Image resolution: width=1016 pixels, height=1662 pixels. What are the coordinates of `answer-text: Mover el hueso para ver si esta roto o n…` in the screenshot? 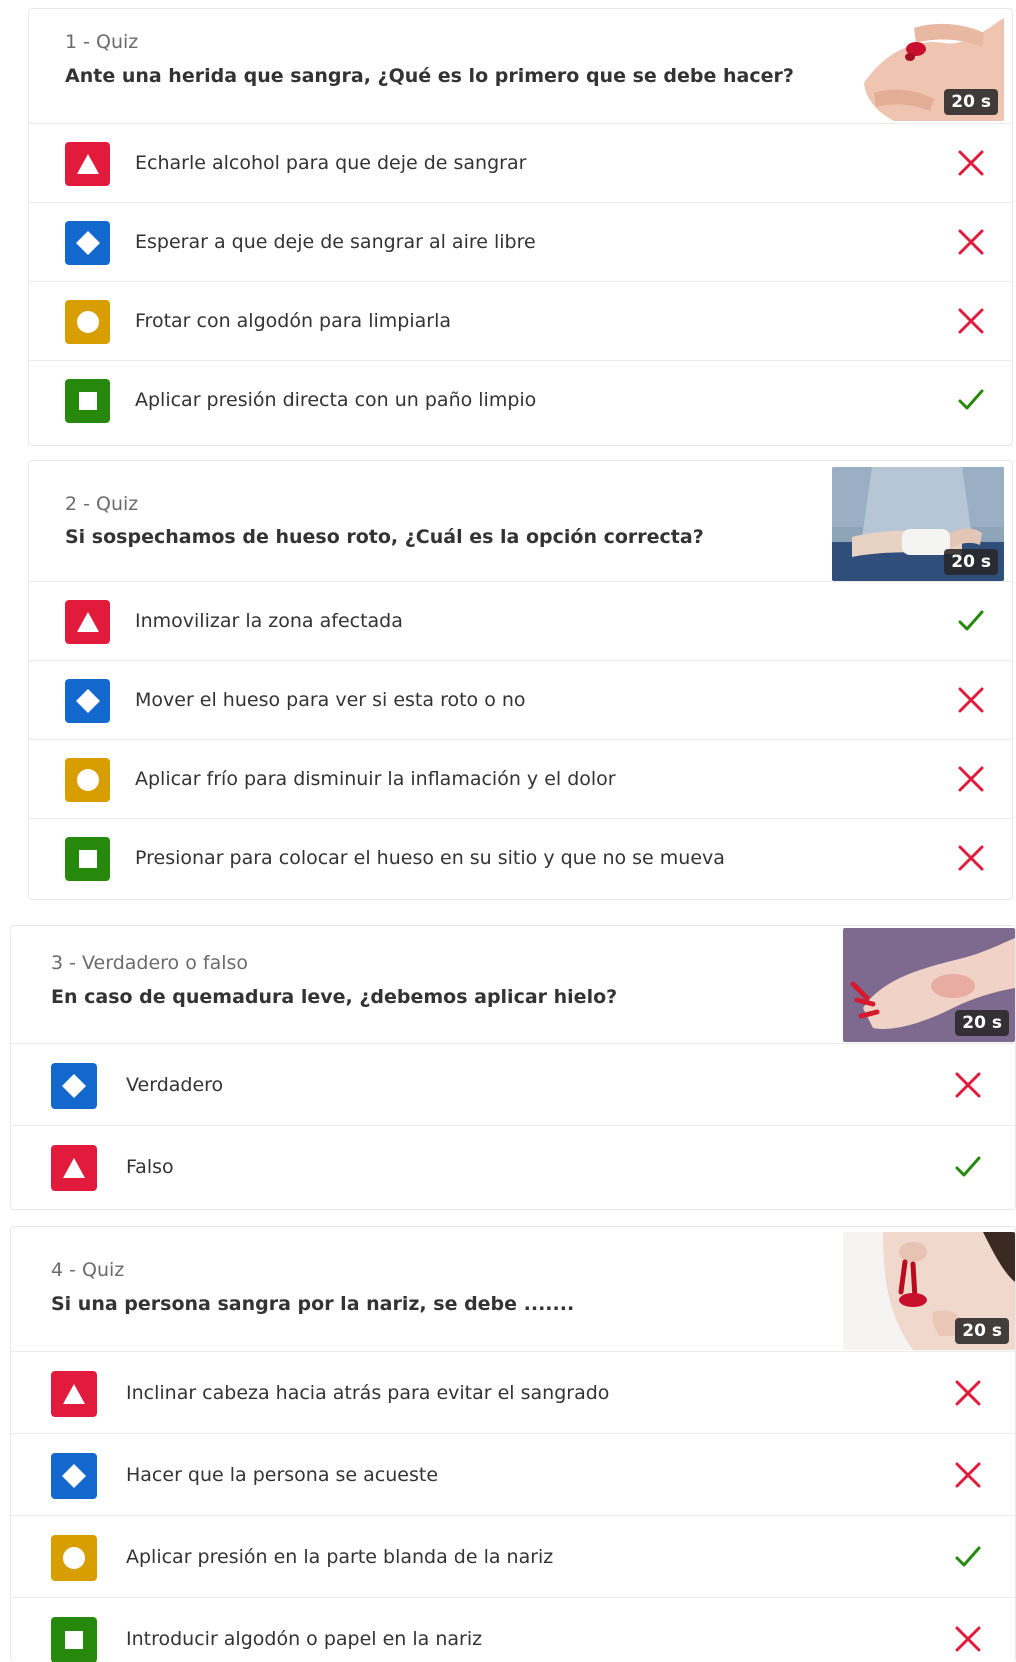 It's located at (330, 700).